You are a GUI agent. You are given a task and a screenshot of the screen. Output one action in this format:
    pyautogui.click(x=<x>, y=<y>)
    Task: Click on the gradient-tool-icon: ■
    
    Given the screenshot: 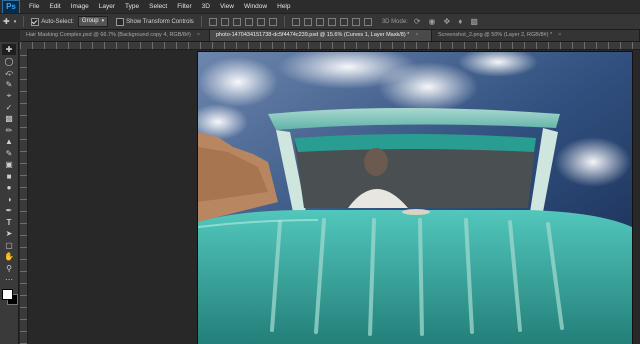 What is the action you would take?
    pyautogui.click(x=9, y=176)
    